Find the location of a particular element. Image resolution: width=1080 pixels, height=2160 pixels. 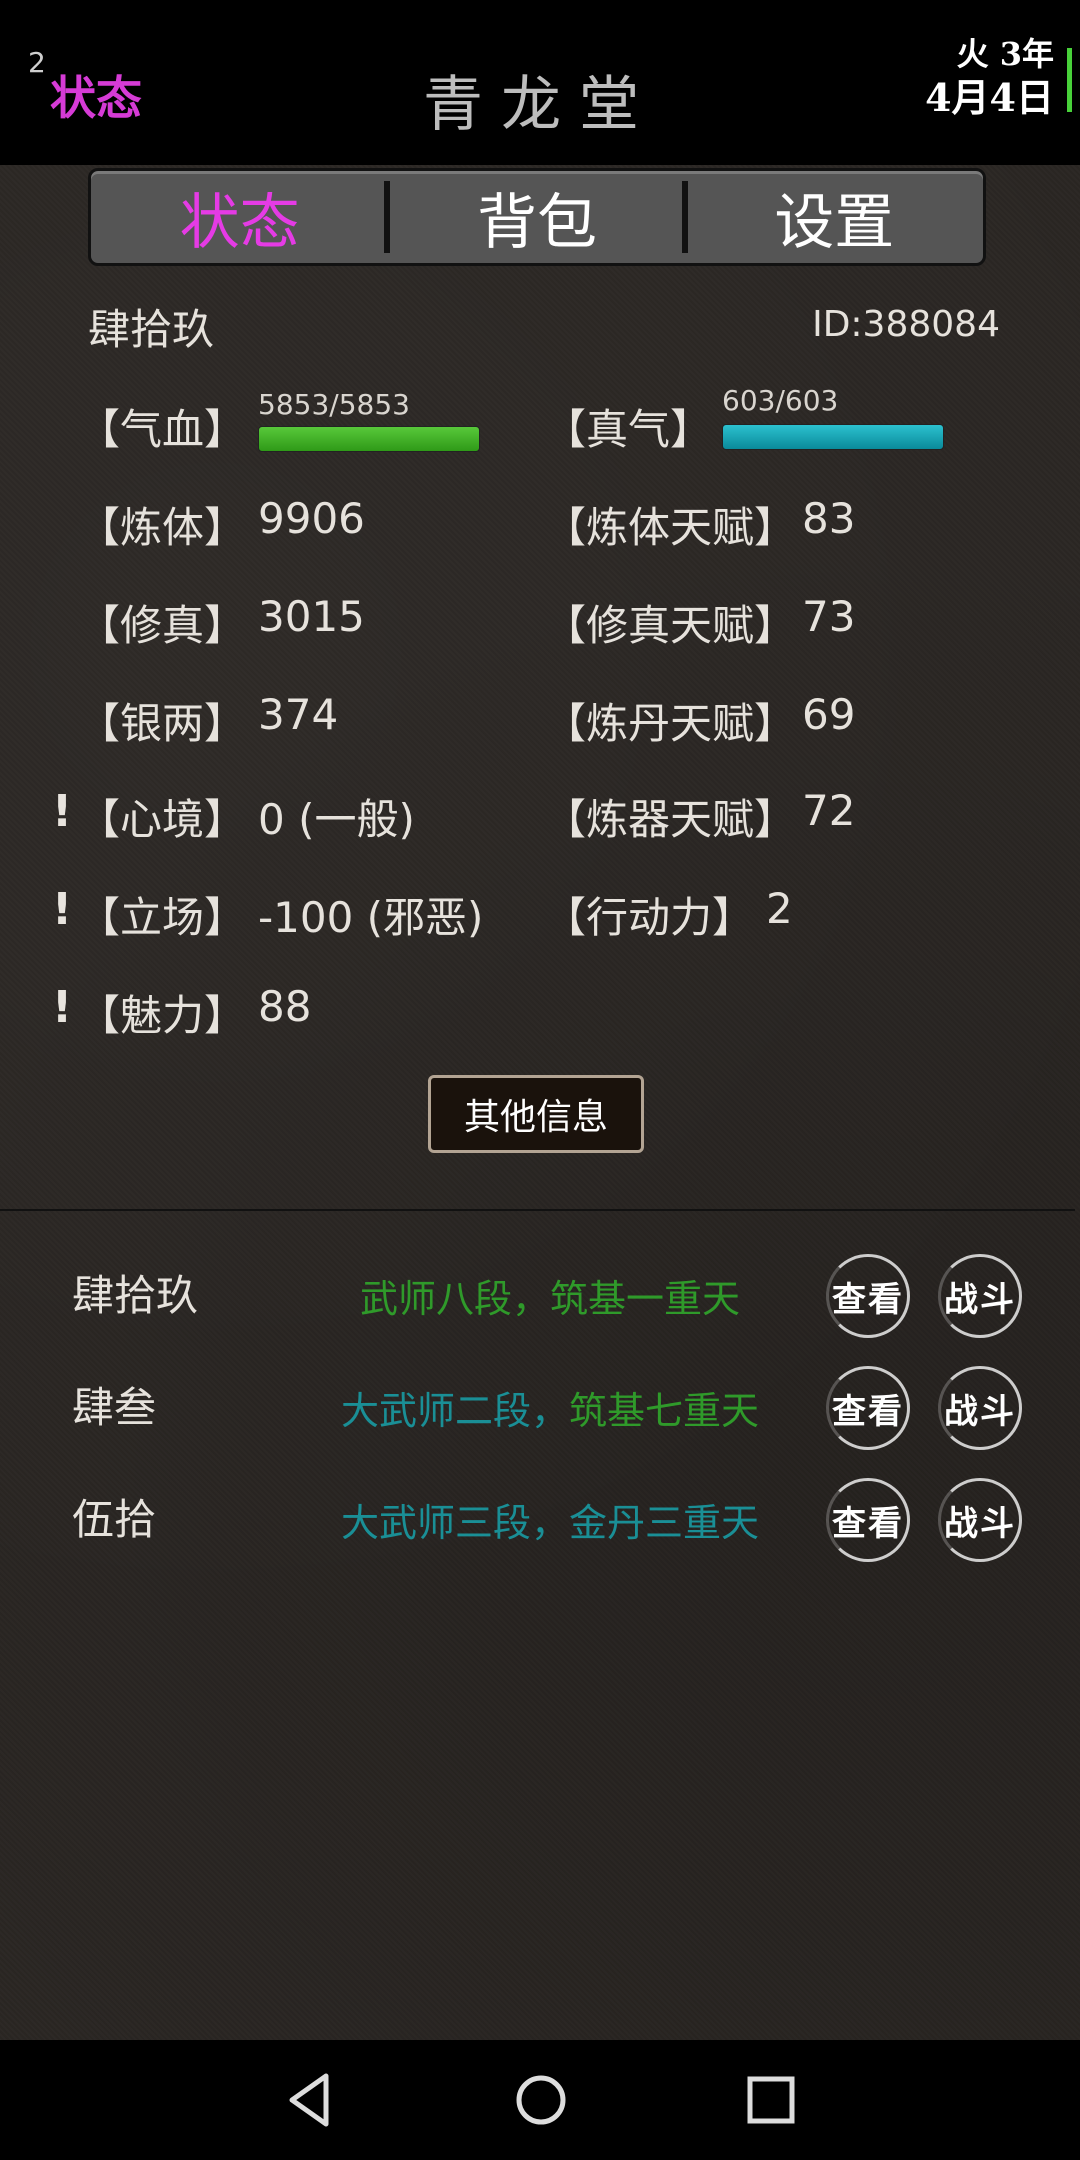

stat-value: 3015 is located at coordinates (311, 616).